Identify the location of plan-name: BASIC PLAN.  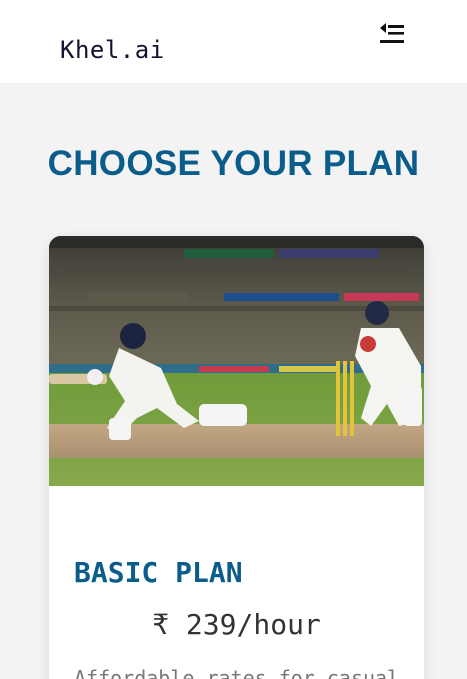
(158, 572).